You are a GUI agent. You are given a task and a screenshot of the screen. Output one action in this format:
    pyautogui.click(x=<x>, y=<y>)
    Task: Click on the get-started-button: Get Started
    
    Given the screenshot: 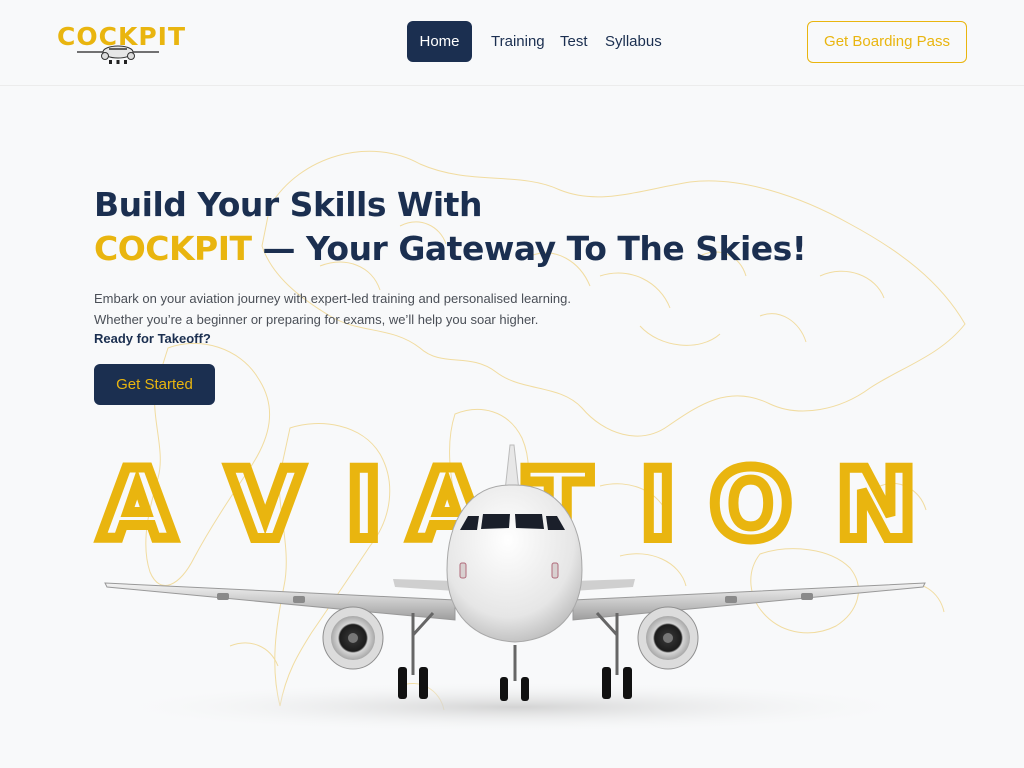 What is the action you would take?
    pyautogui.click(x=154, y=384)
    